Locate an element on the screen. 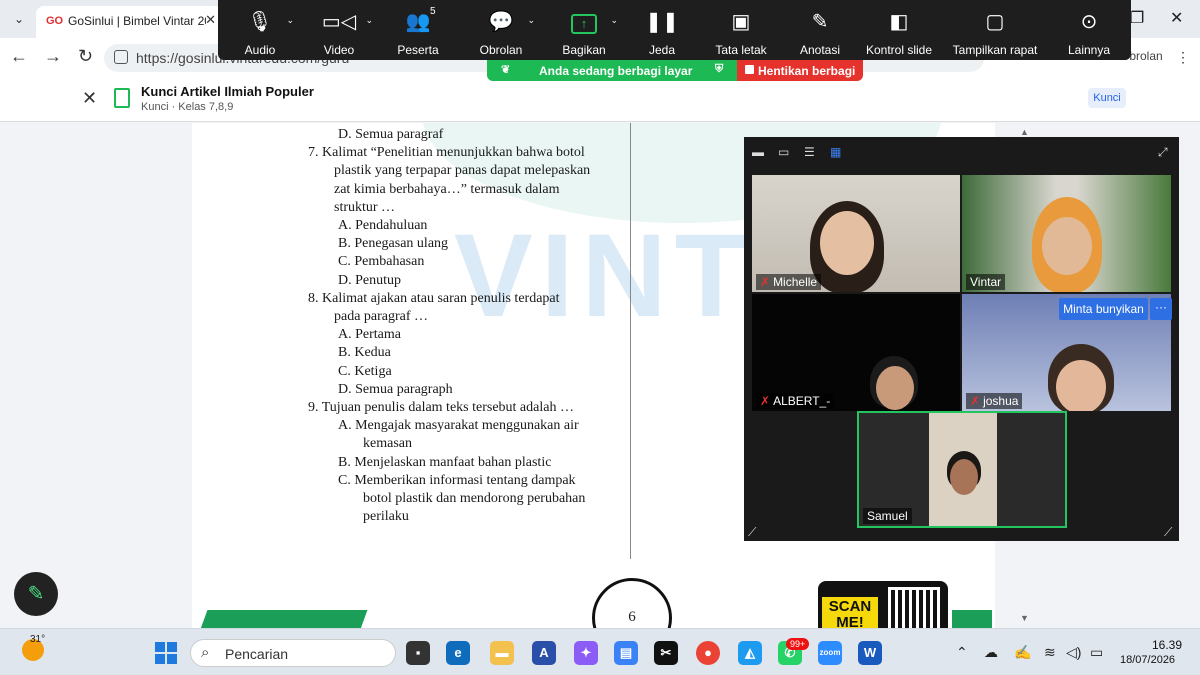  menu-dots-icon: ⋮ is located at coordinates (1183, 57).